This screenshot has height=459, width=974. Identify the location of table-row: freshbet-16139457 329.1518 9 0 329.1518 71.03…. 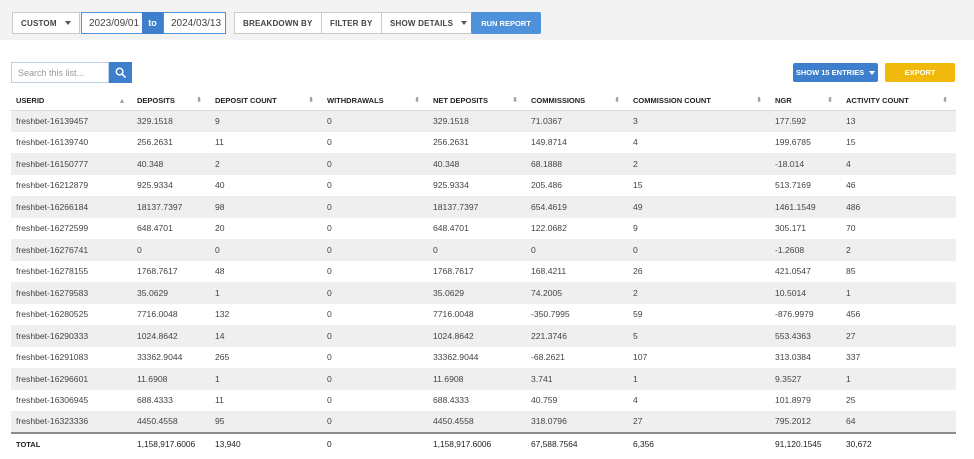
(483, 121).